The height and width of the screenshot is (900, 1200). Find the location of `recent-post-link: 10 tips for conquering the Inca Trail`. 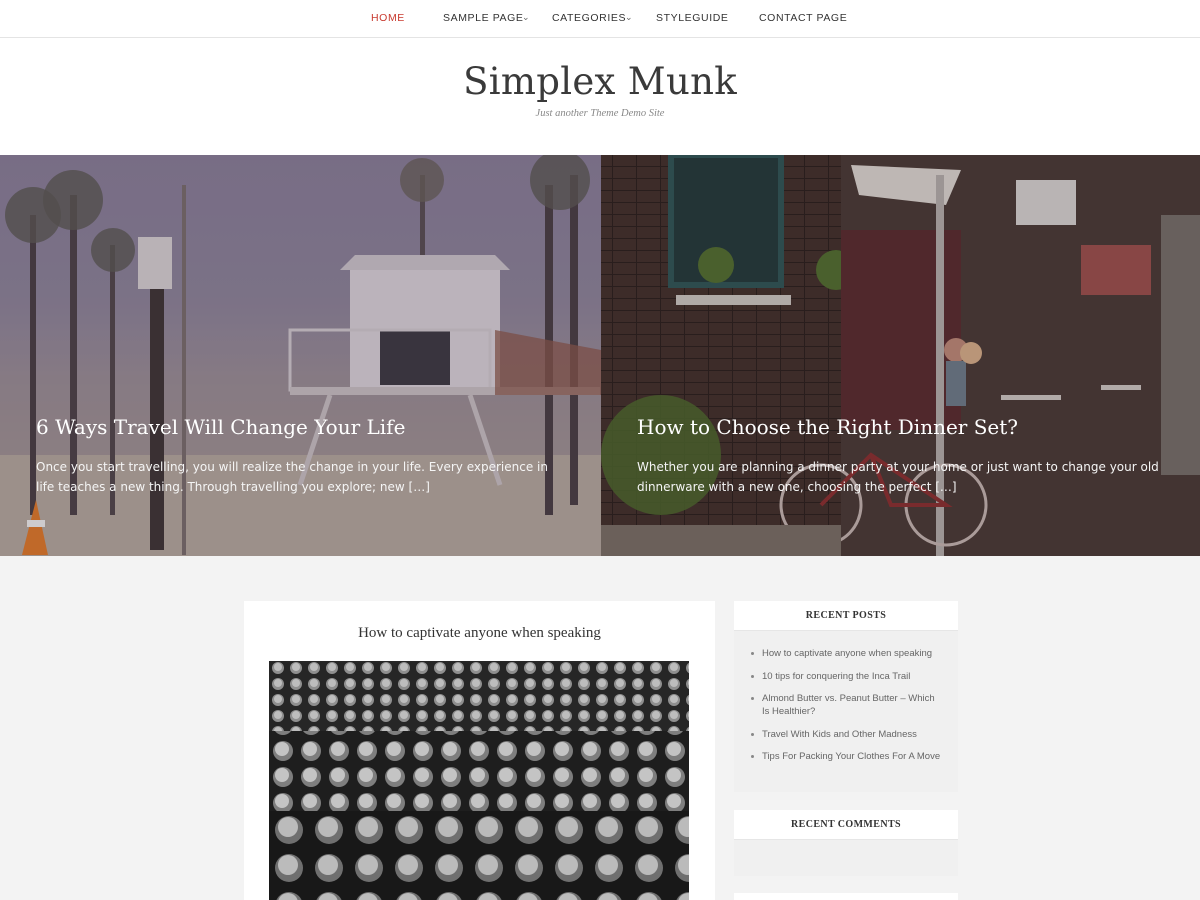

recent-post-link: 10 tips for conquering the Inca Trail is located at coordinates (846, 676).